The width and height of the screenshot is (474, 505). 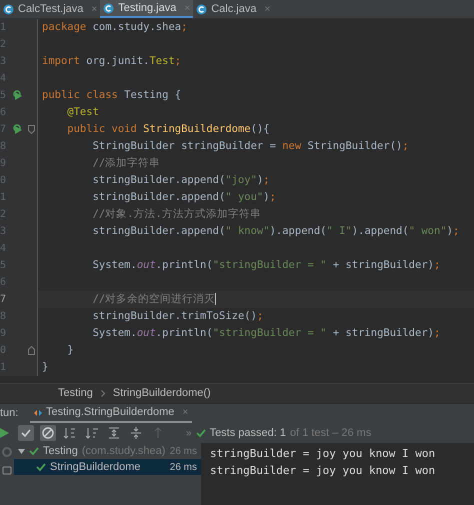 What do you see at coordinates (48, 433) in the screenshot?
I see `show-ignored-icon` at bounding box center [48, 433].